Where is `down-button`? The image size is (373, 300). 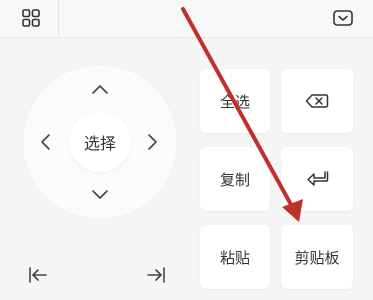
down-button is located at coordinates (100, 195).